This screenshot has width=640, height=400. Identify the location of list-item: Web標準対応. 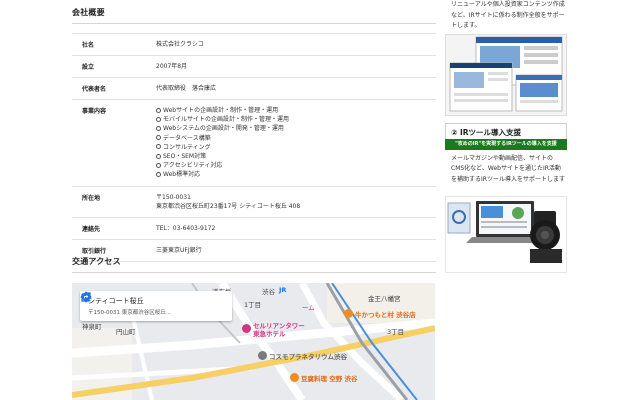
(296, 174).